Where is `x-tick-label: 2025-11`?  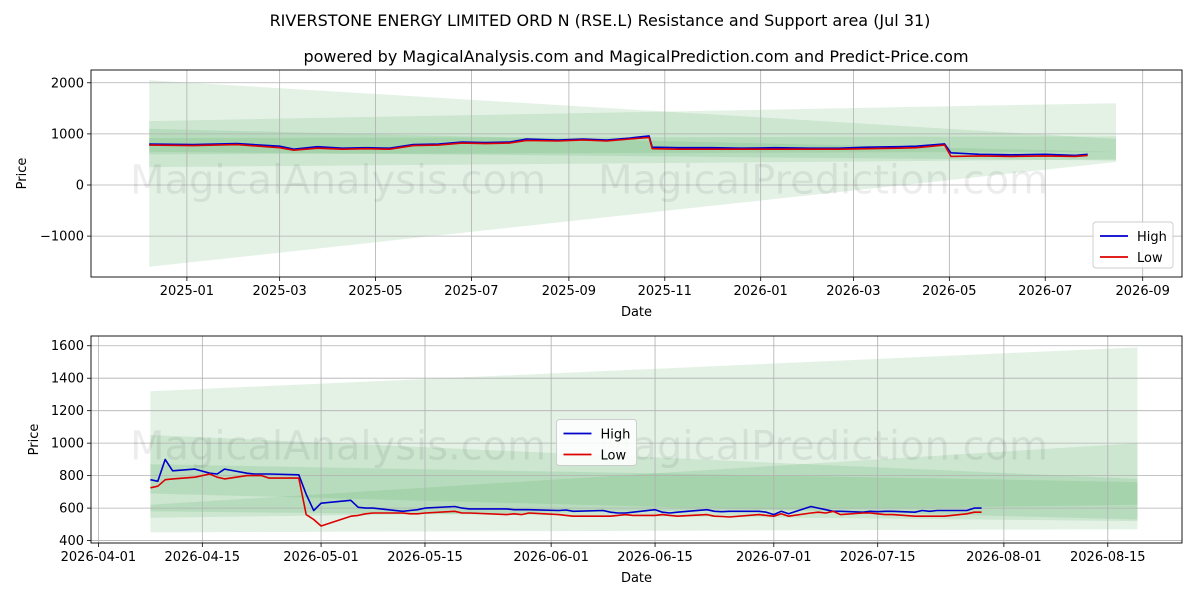 x-tick-label: 2025-11 is located at coordinates (665, 291).